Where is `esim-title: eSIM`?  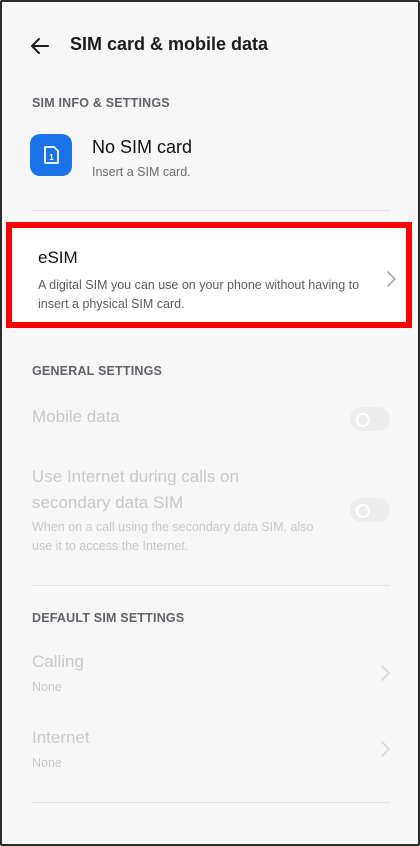 esim-title: eSIM is located at coordinates (58, 257).